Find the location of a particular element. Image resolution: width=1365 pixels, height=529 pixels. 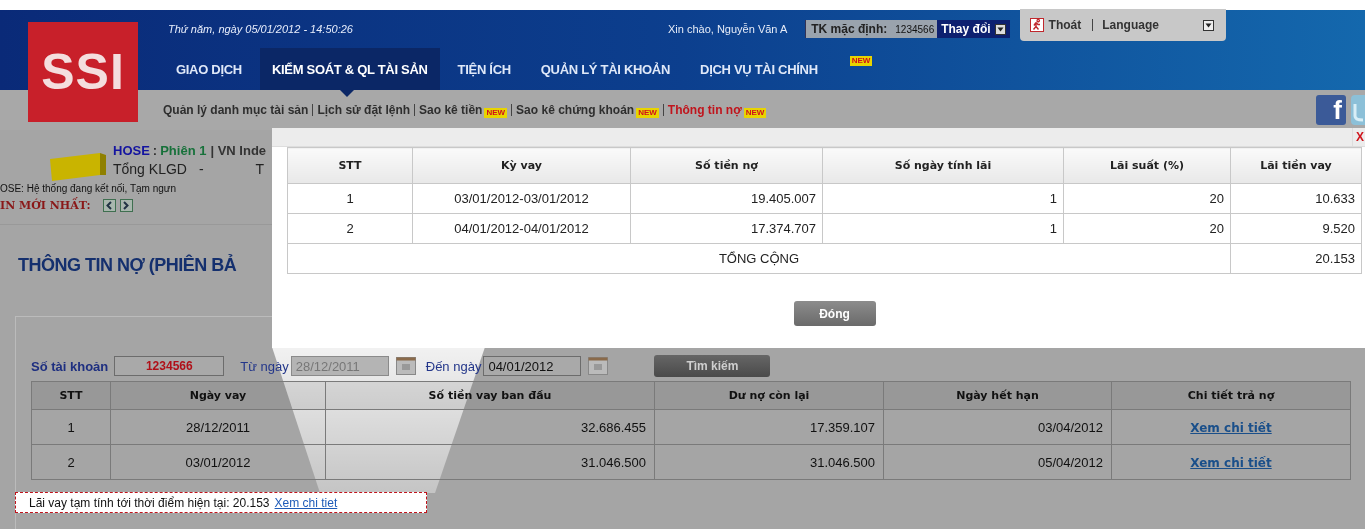

table-cell: 9.520 is located at coordinates (1296, 228).